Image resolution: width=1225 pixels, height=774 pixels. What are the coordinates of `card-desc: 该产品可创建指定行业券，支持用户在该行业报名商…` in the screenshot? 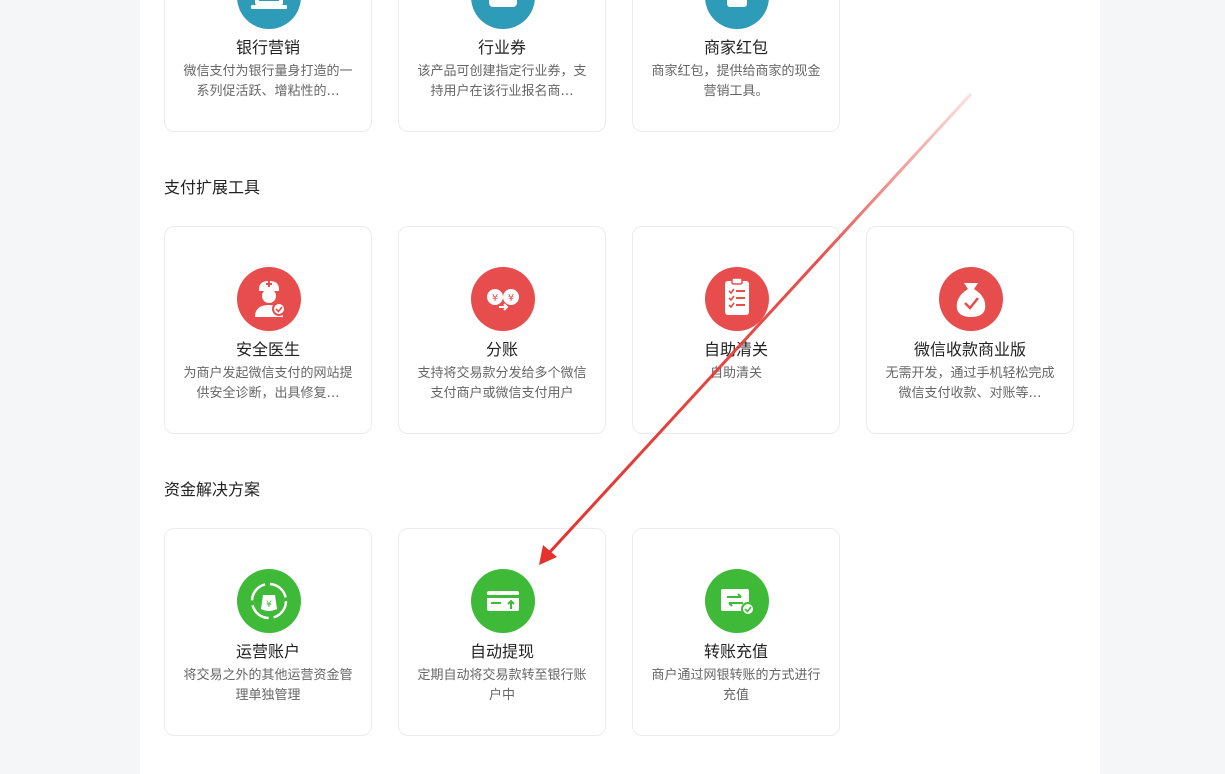 It's located at (502, 81).